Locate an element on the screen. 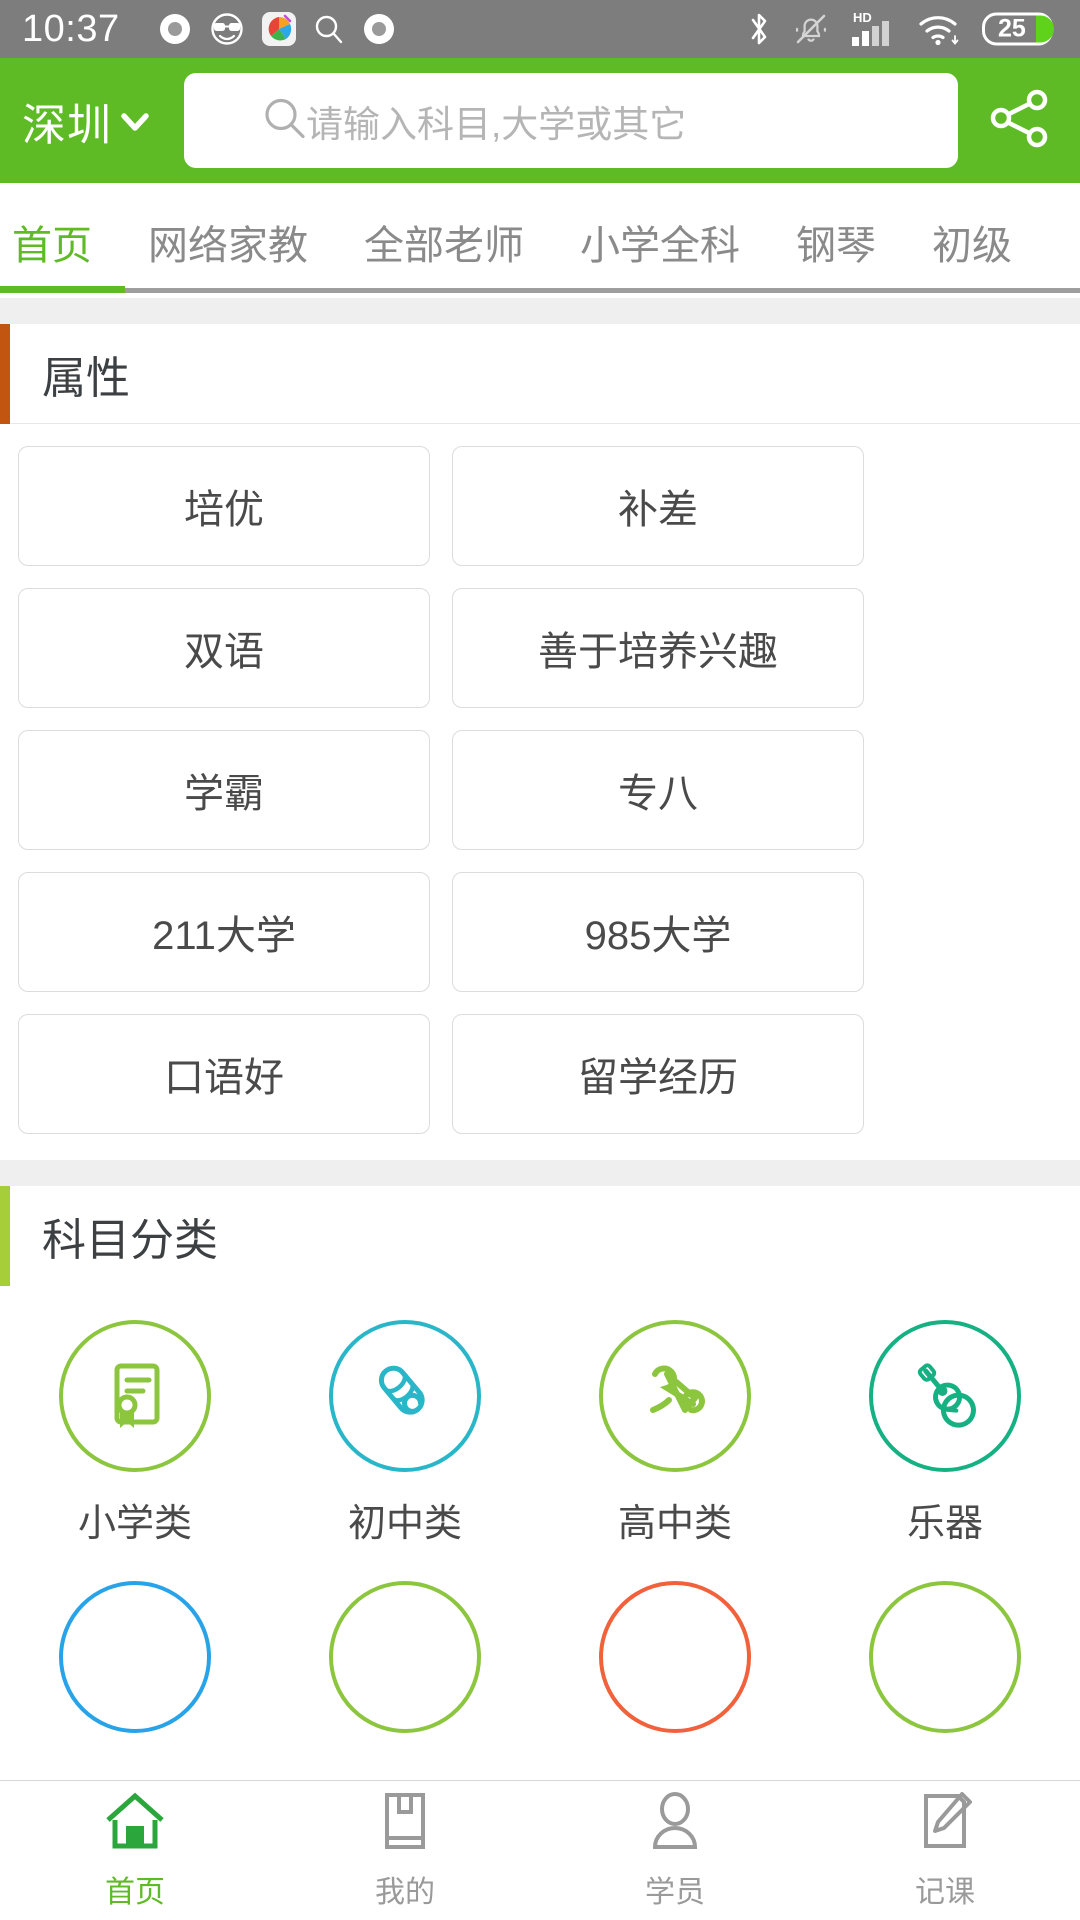  home-icon is located at coordinates (135, 1823).